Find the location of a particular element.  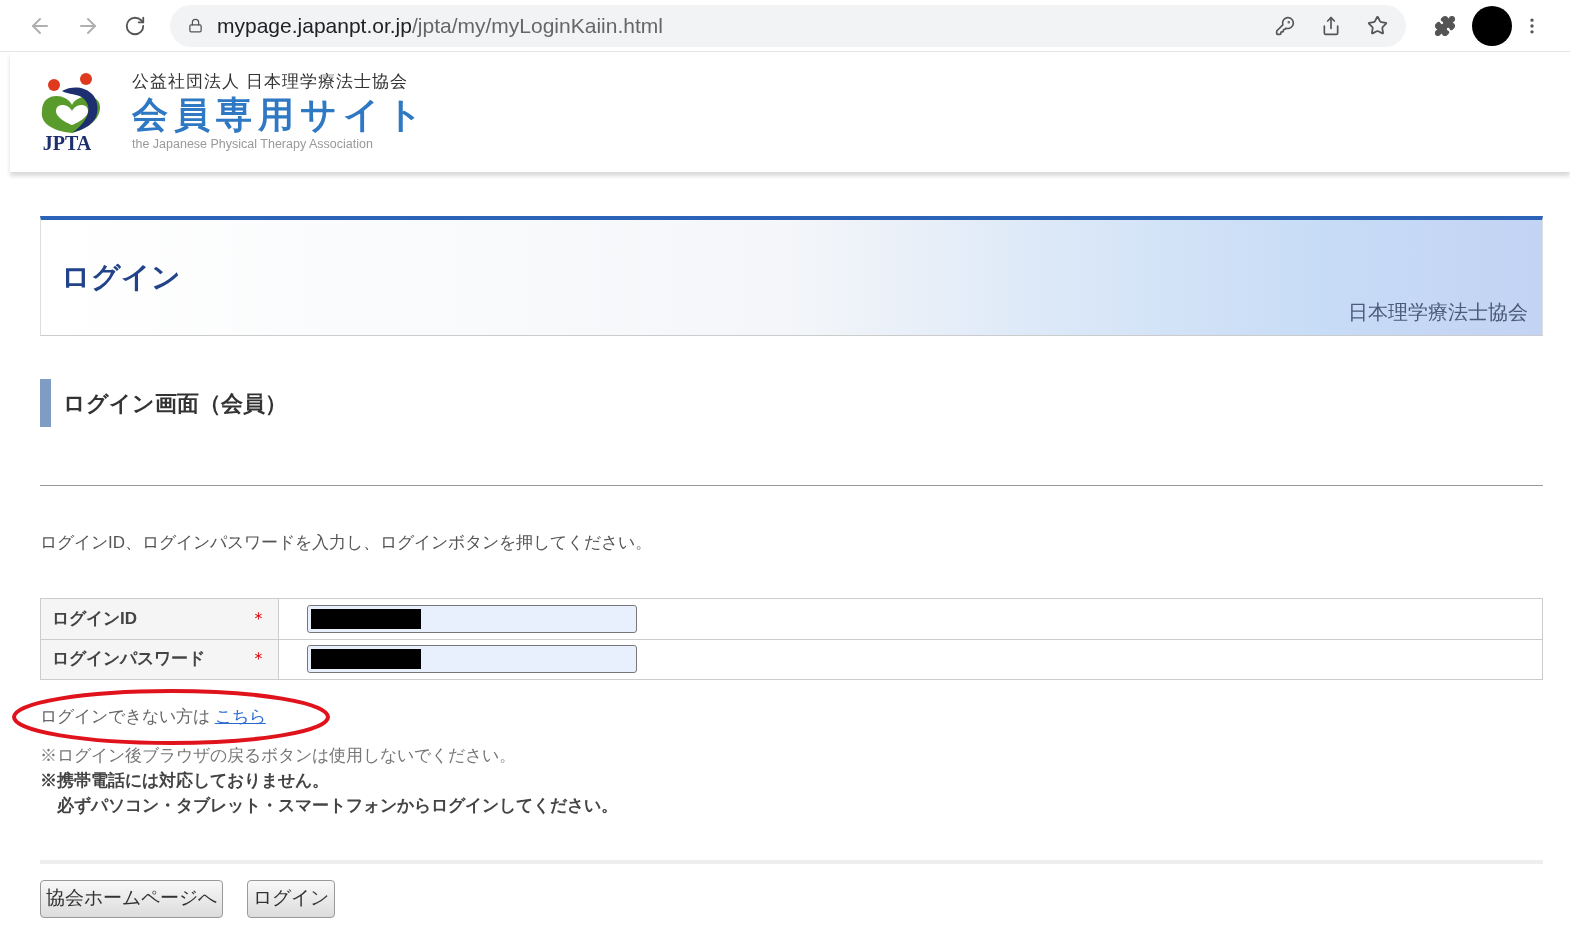

login-button: ログイン is located at coordinates (291, 898).